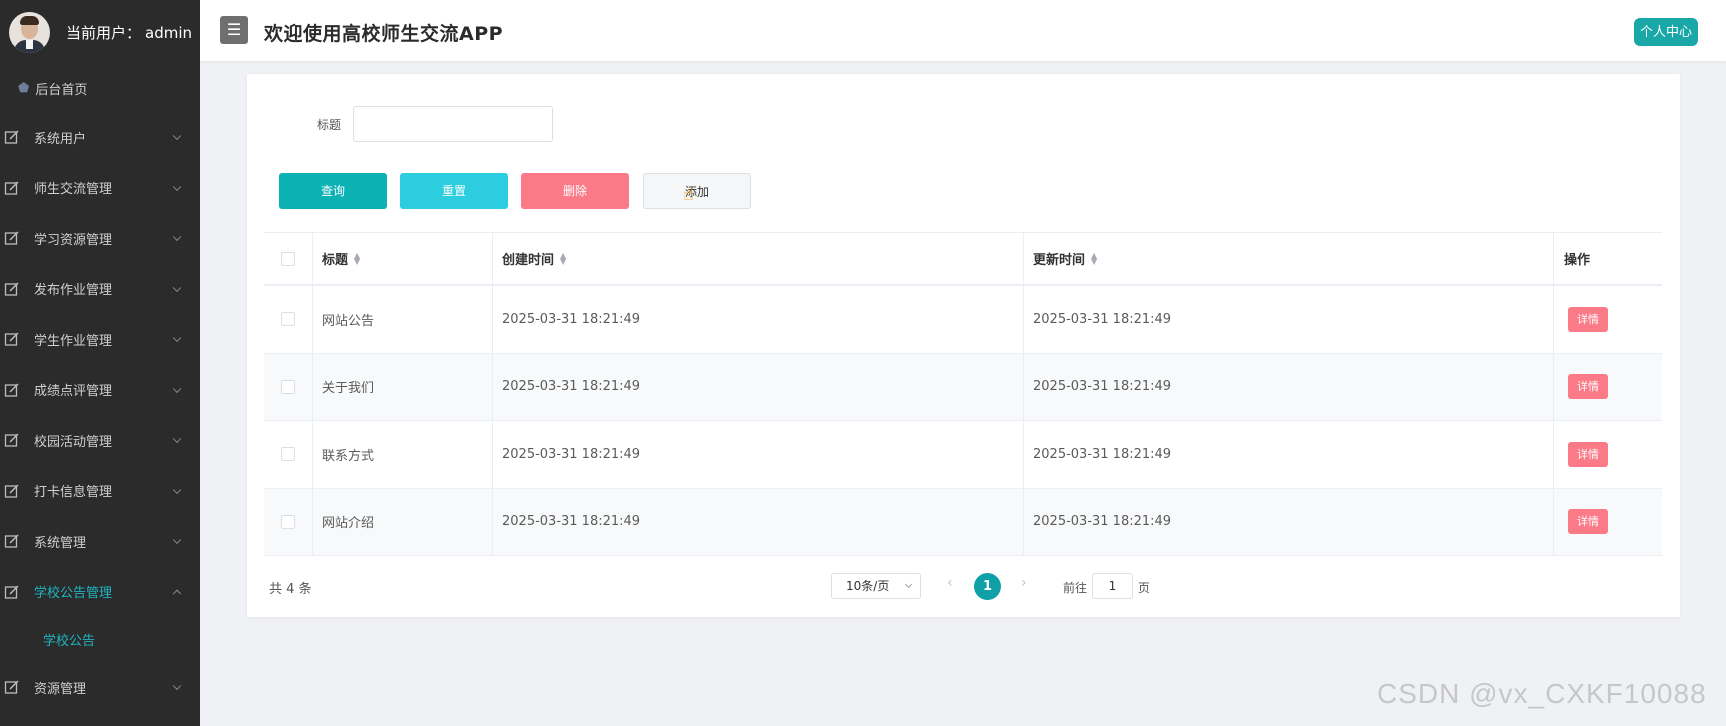  What do you see at coordinates (403, 386) in the screenshot?
I see `cell-title: 关于我们` at bounding box center [403, 386].